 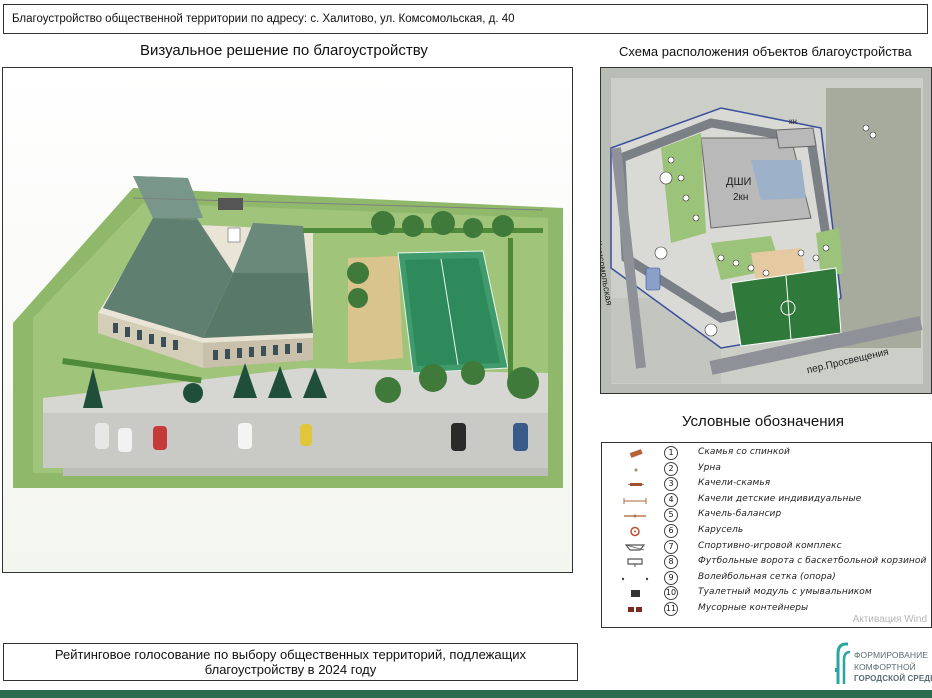 I want to click on legend-item: 2 Урна, so click(x=766, y=469).